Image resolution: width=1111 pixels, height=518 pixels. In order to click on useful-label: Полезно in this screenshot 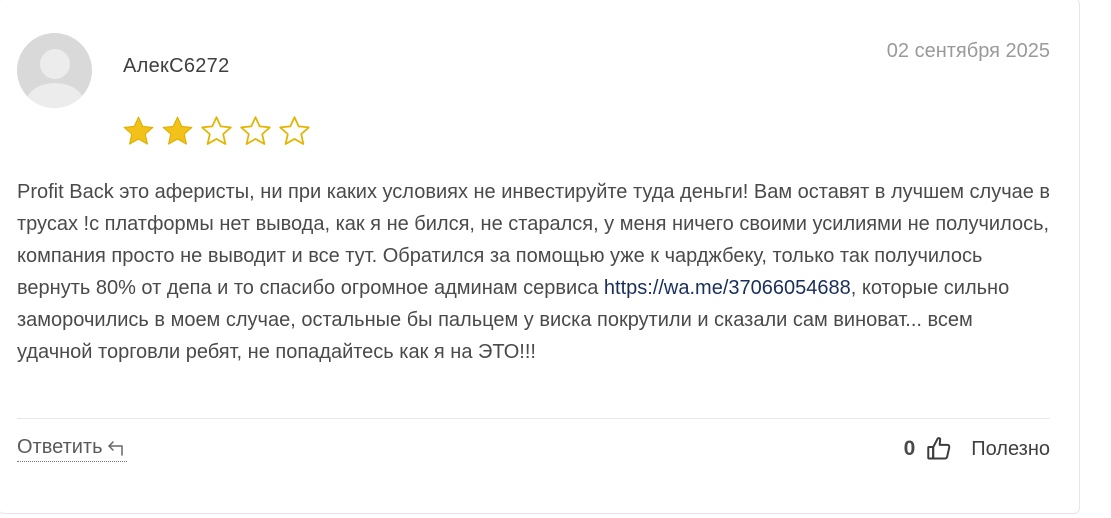, I will do `click(1010, 449)`.